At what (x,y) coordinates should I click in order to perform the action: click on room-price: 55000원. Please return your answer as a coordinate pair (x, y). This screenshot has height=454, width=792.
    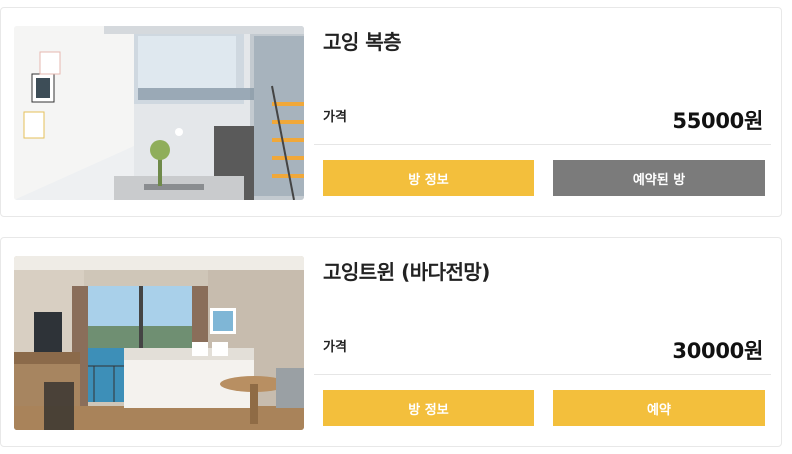
    Looking at the image, I should click on (717, 121).